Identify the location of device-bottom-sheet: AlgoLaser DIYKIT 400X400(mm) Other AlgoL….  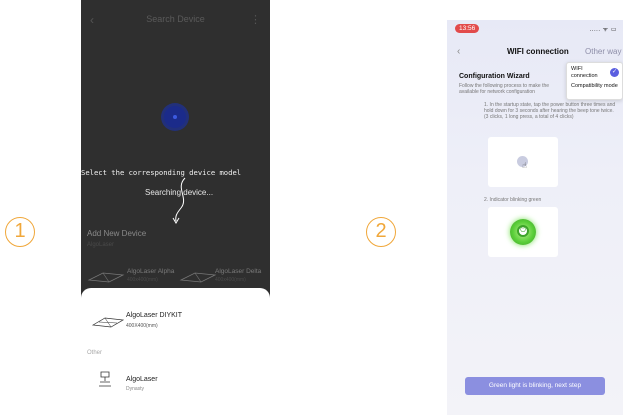
(175, 351).